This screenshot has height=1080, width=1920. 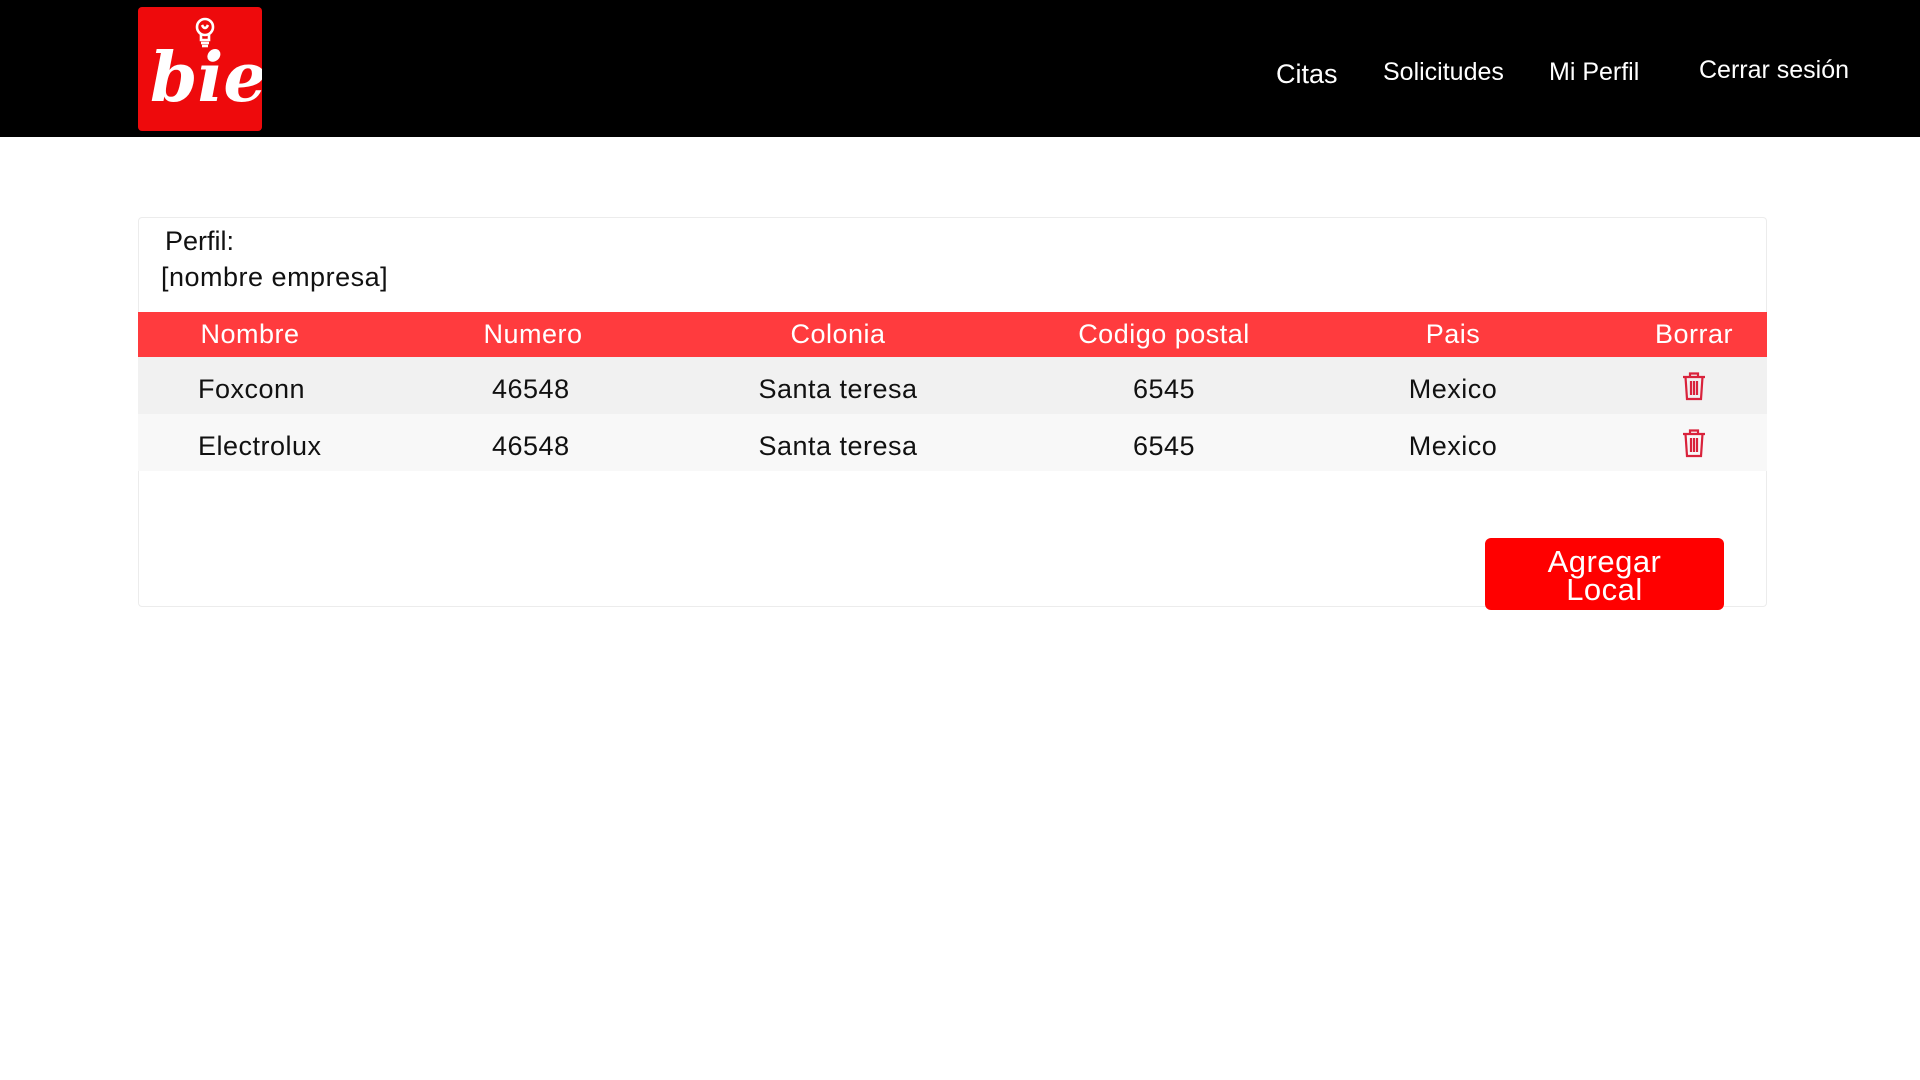 I want to click on column-header-codigo-postal: Codigo postal, so click(x=1164, y=334).